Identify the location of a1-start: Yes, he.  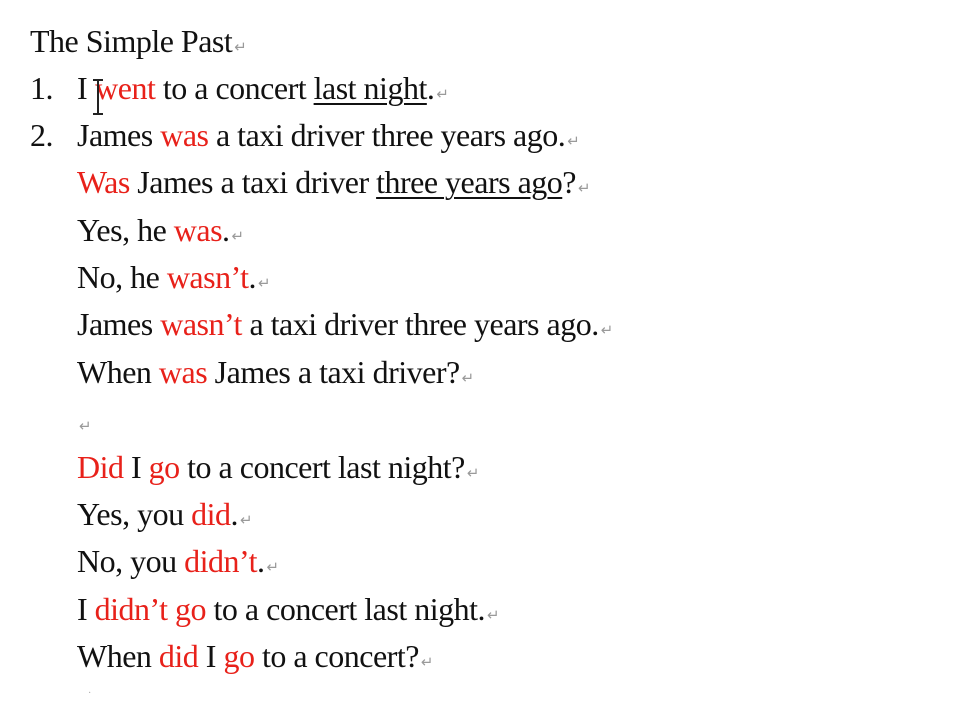
(125, 230).